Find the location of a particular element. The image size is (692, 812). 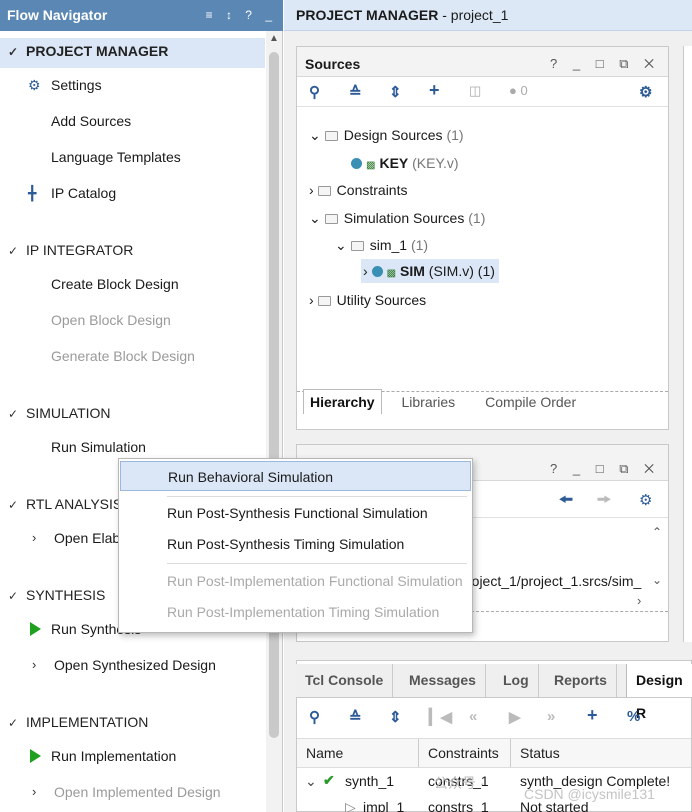

tab-hierarchy: Hierarchy is located at coordinates (342, 401).